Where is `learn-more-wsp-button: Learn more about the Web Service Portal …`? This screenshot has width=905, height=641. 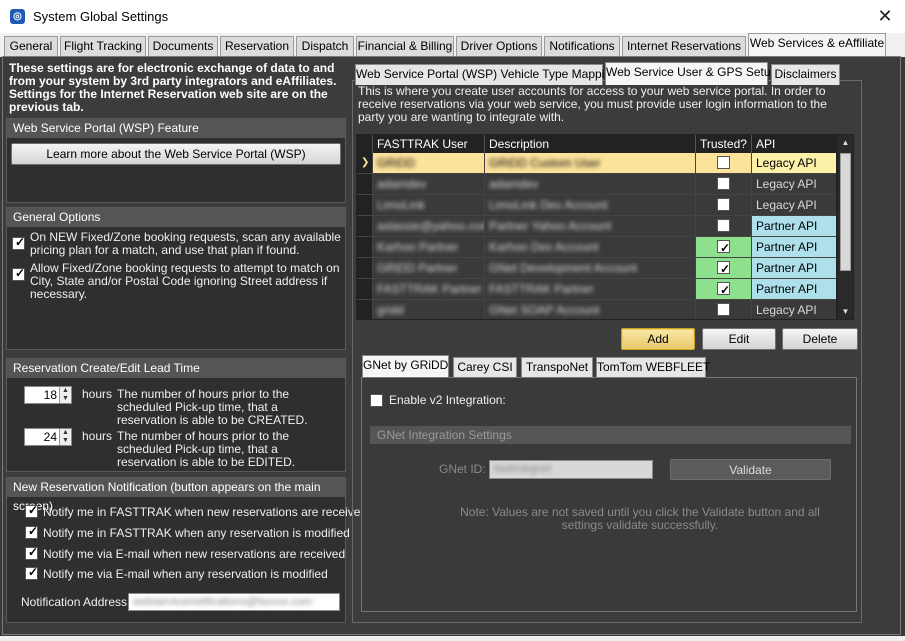 learn-more-wsp-button: Learn more about the Web Service Portal … is located at coordinates (176, 154).